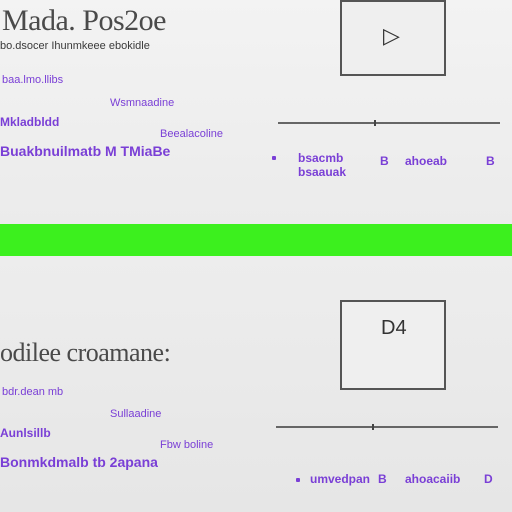 The height and width of the screenshot is (512, 512). I want to click on green-divider, so click(256, 240).